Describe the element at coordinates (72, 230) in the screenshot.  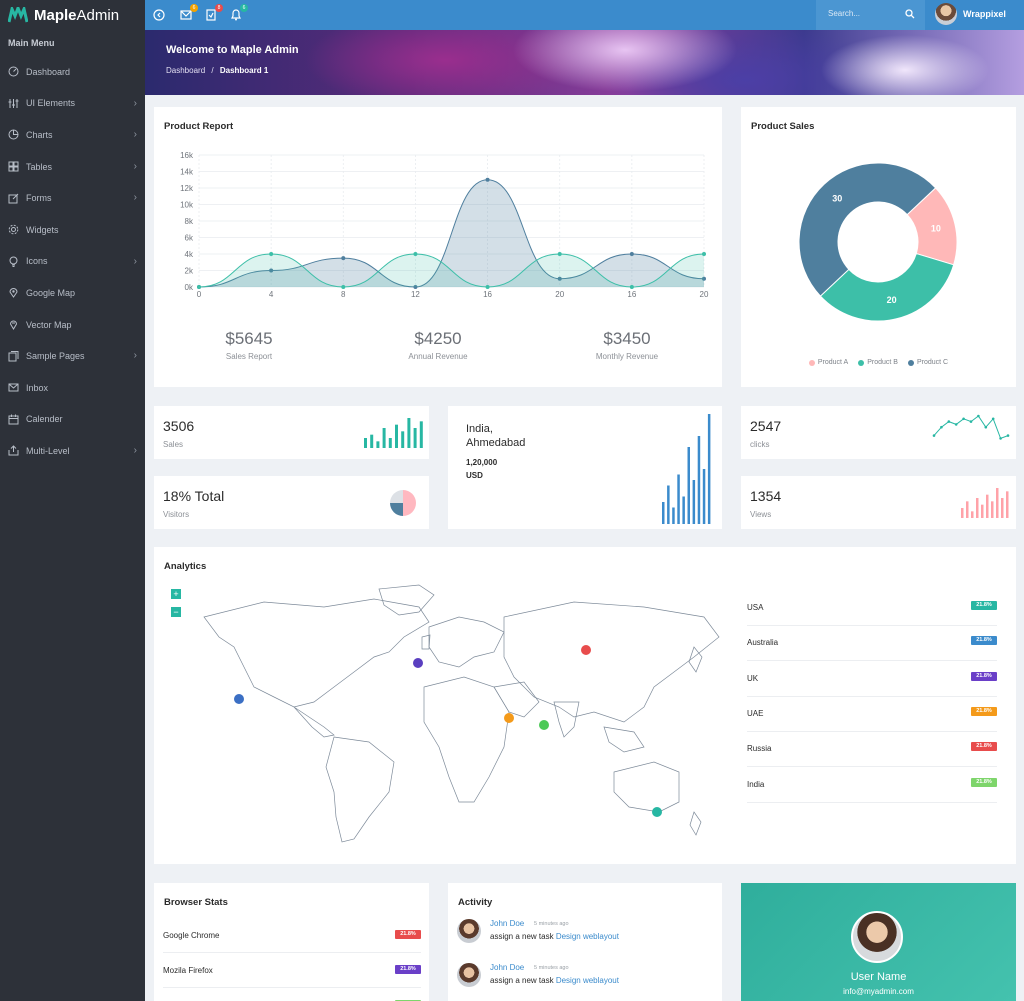
I see `sidebar-item-widgets: Widgets` at that location.